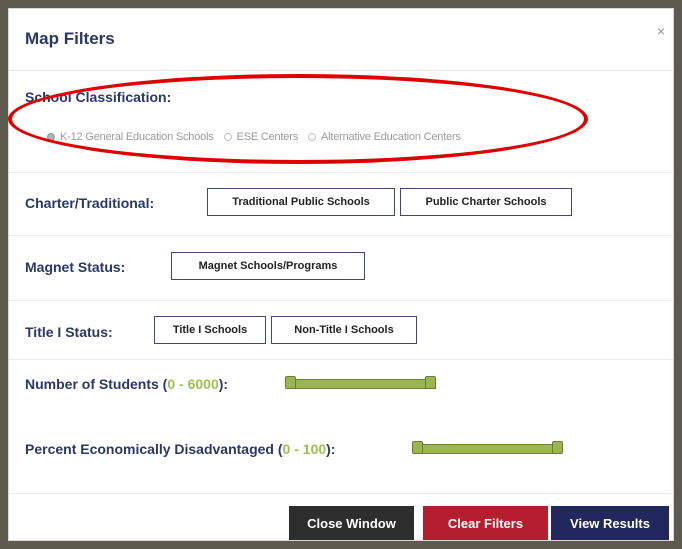 This screenshot has height=549, width=682. Describe the element at coordinates (210, 330) in the screenshot. I see `title-i-schools-button: Title I Schools` at that location.